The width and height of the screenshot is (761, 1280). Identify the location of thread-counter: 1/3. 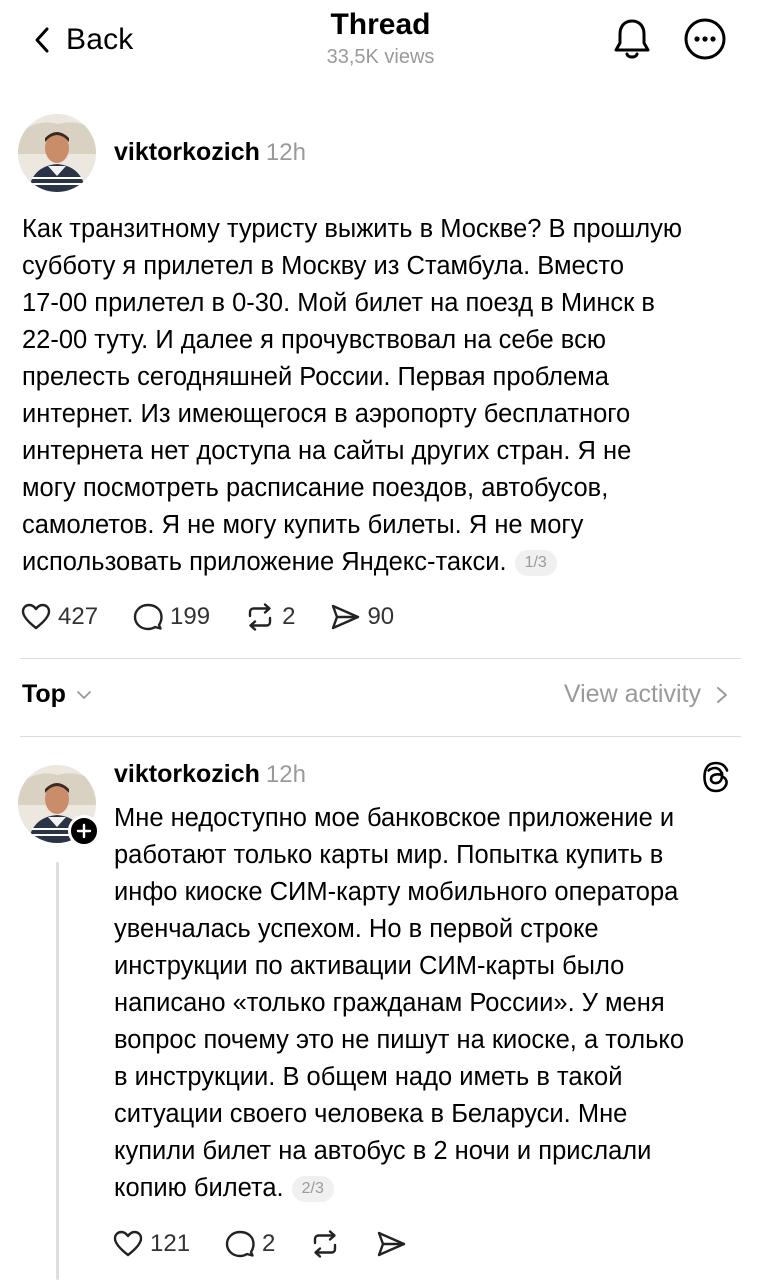
(535, 563).